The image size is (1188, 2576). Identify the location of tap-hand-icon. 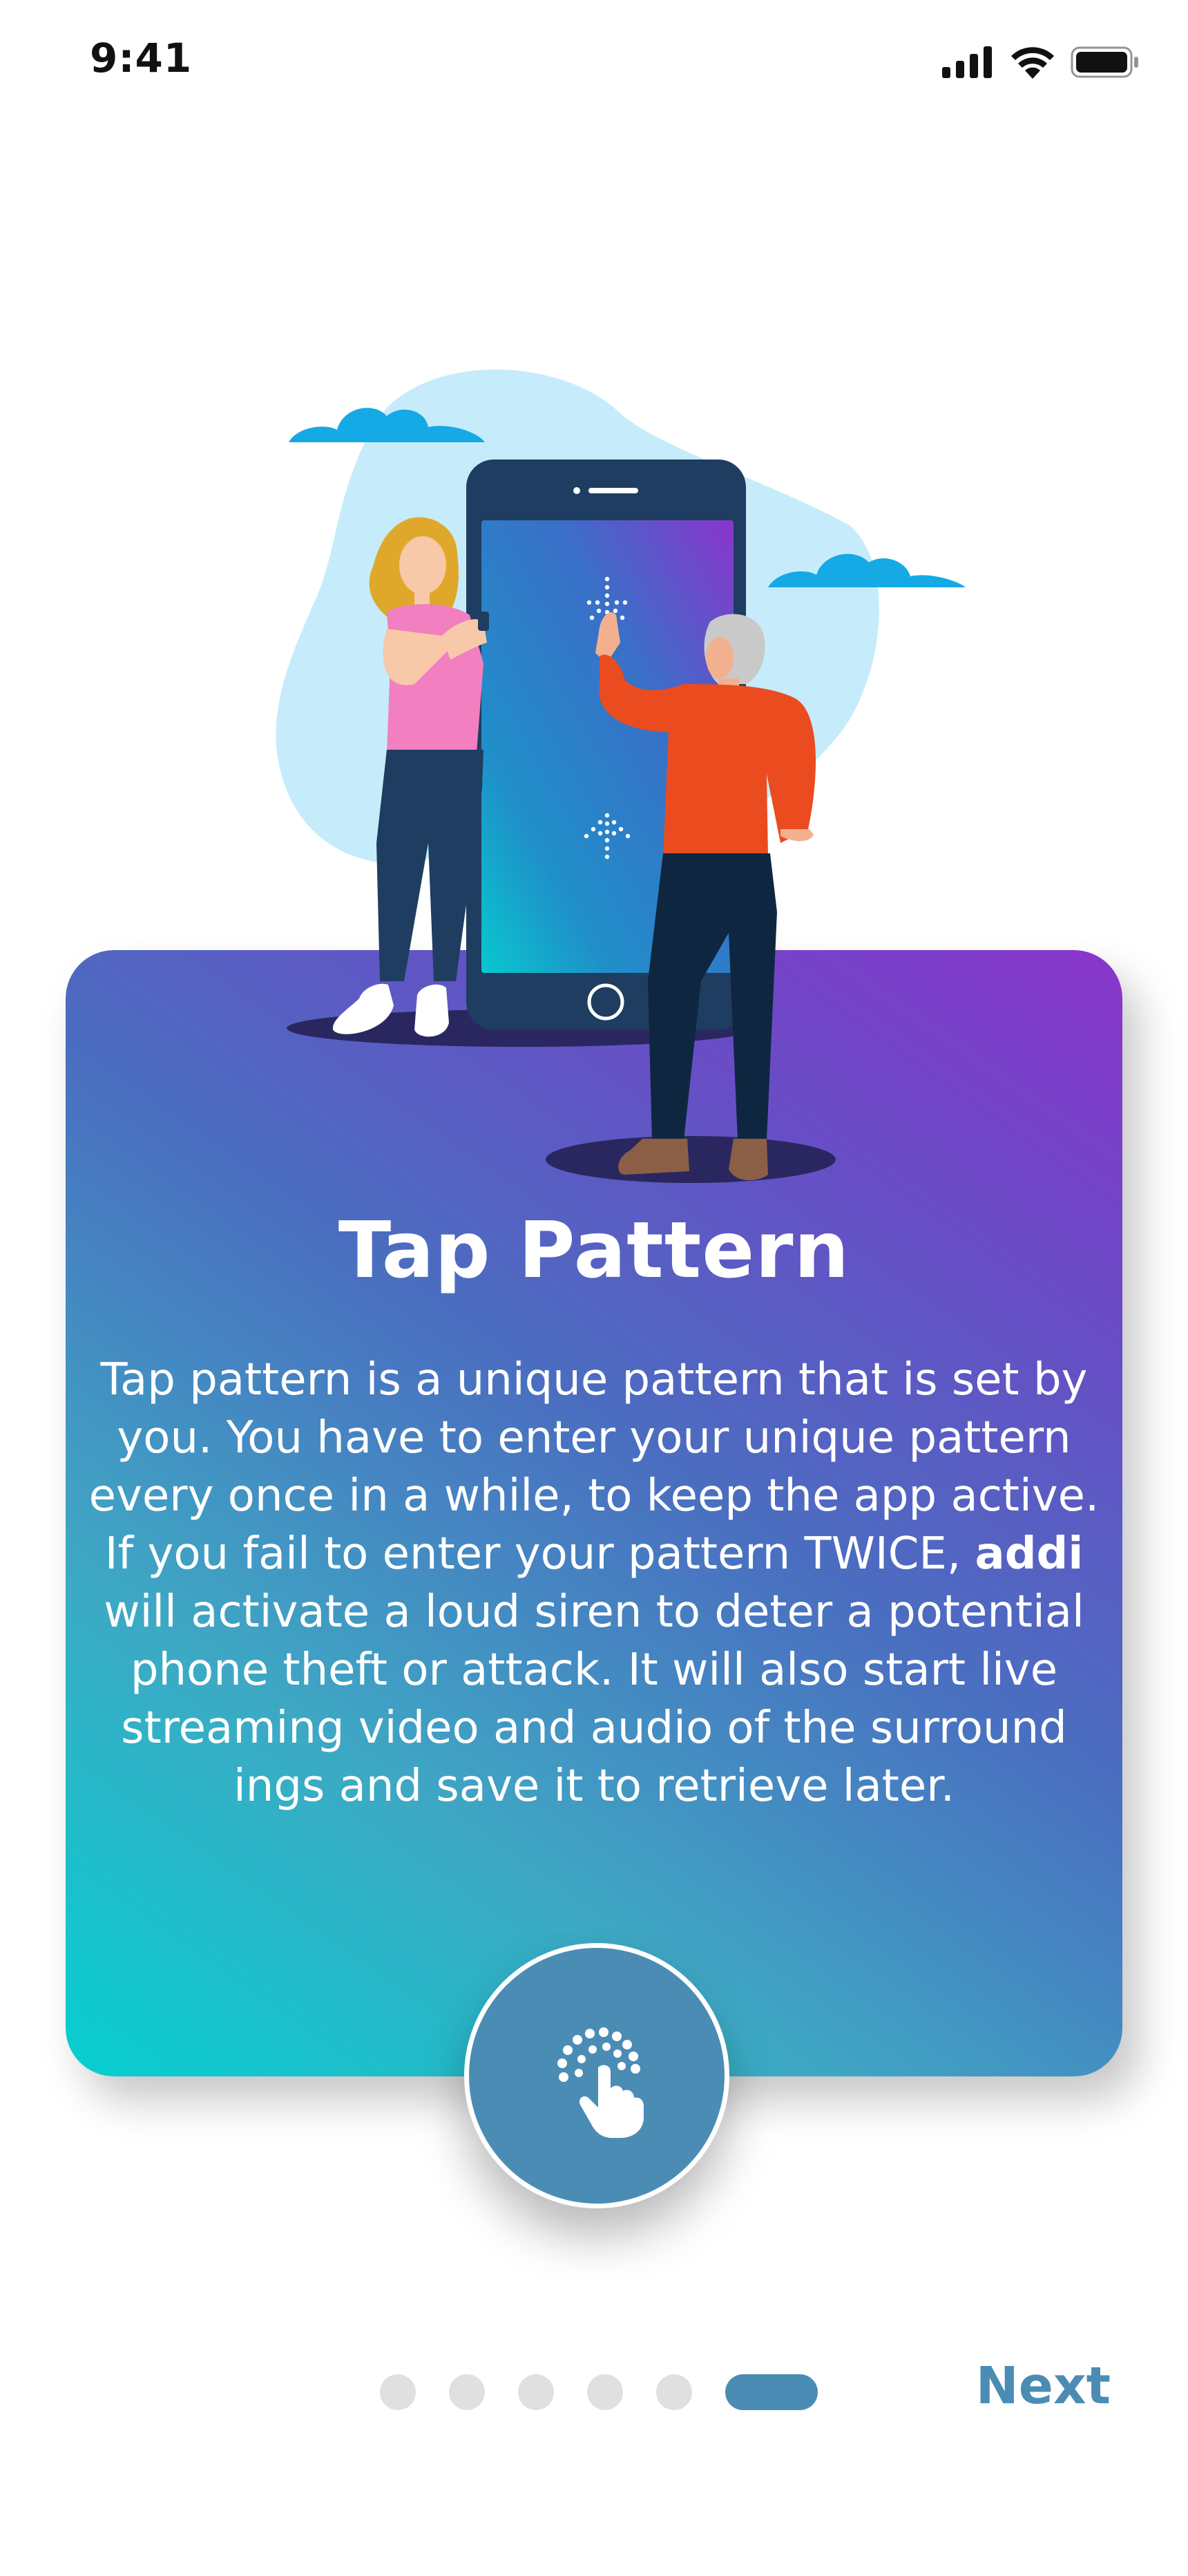
(600, 2082).